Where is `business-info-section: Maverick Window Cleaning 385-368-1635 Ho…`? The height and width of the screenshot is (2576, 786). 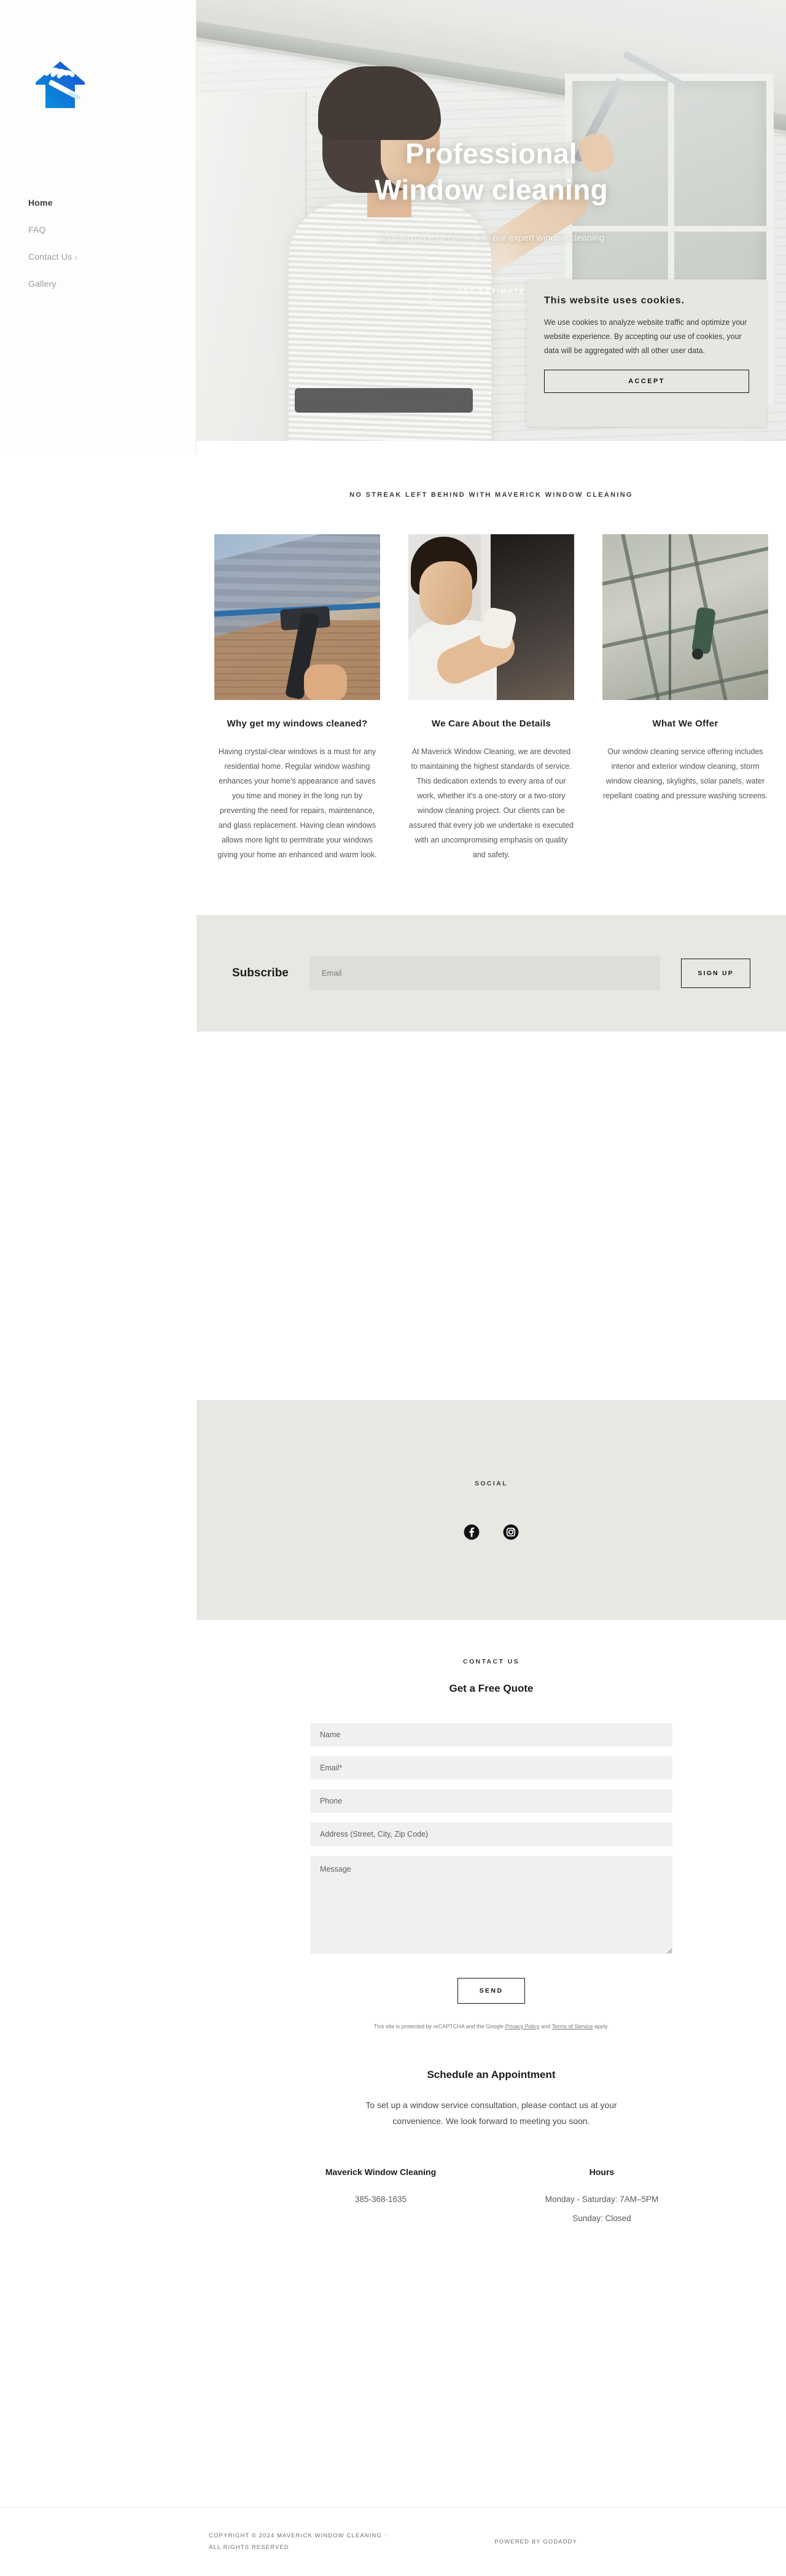
business-info-section: Maverick Window Cleaning 385-368-1635 Ho… is located at coordinates (491, 2236).